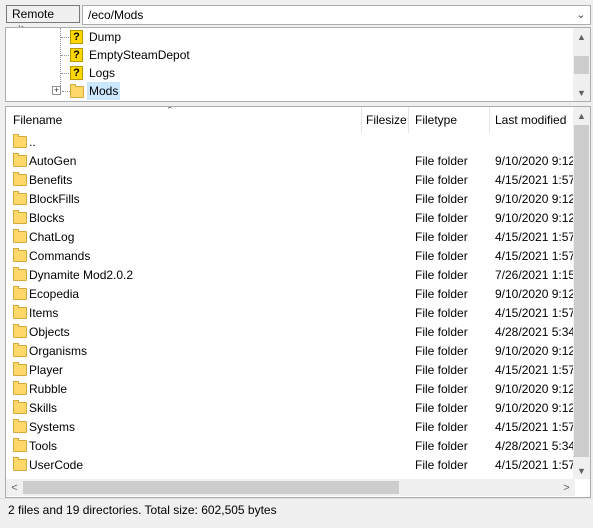 This screenshot has width=593, height=528. I want to click on remote-path-value: /eco/Mods, so click(115, 15).